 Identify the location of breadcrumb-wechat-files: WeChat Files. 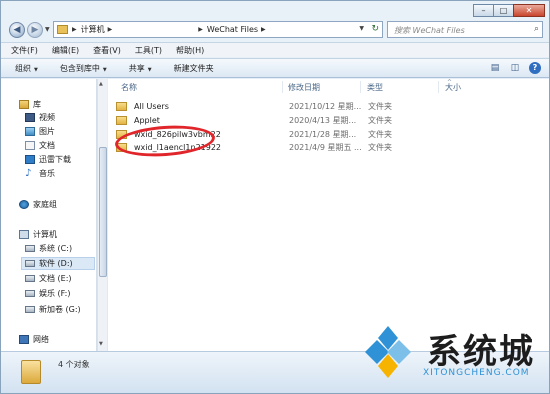
(232, 29).